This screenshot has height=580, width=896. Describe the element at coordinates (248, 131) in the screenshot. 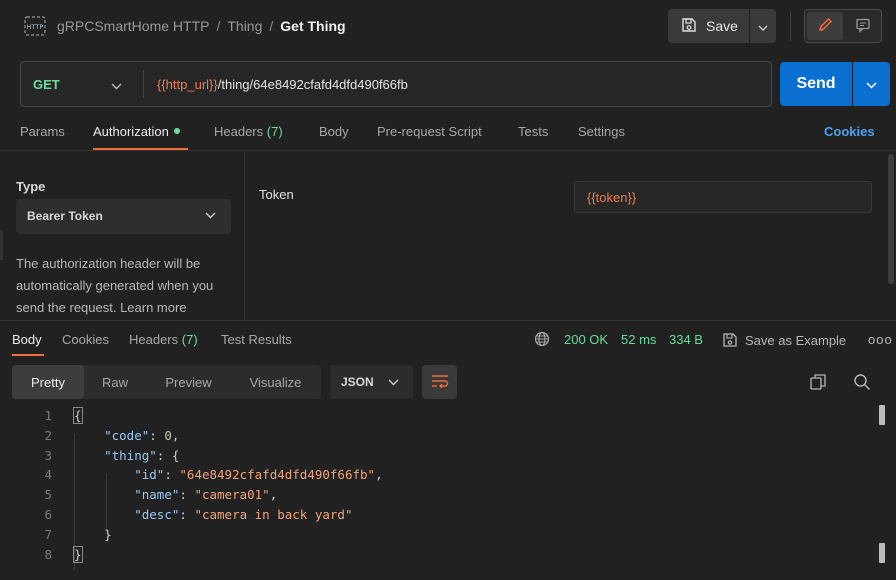

I see `tab-headers: Headers (7)` at that location.